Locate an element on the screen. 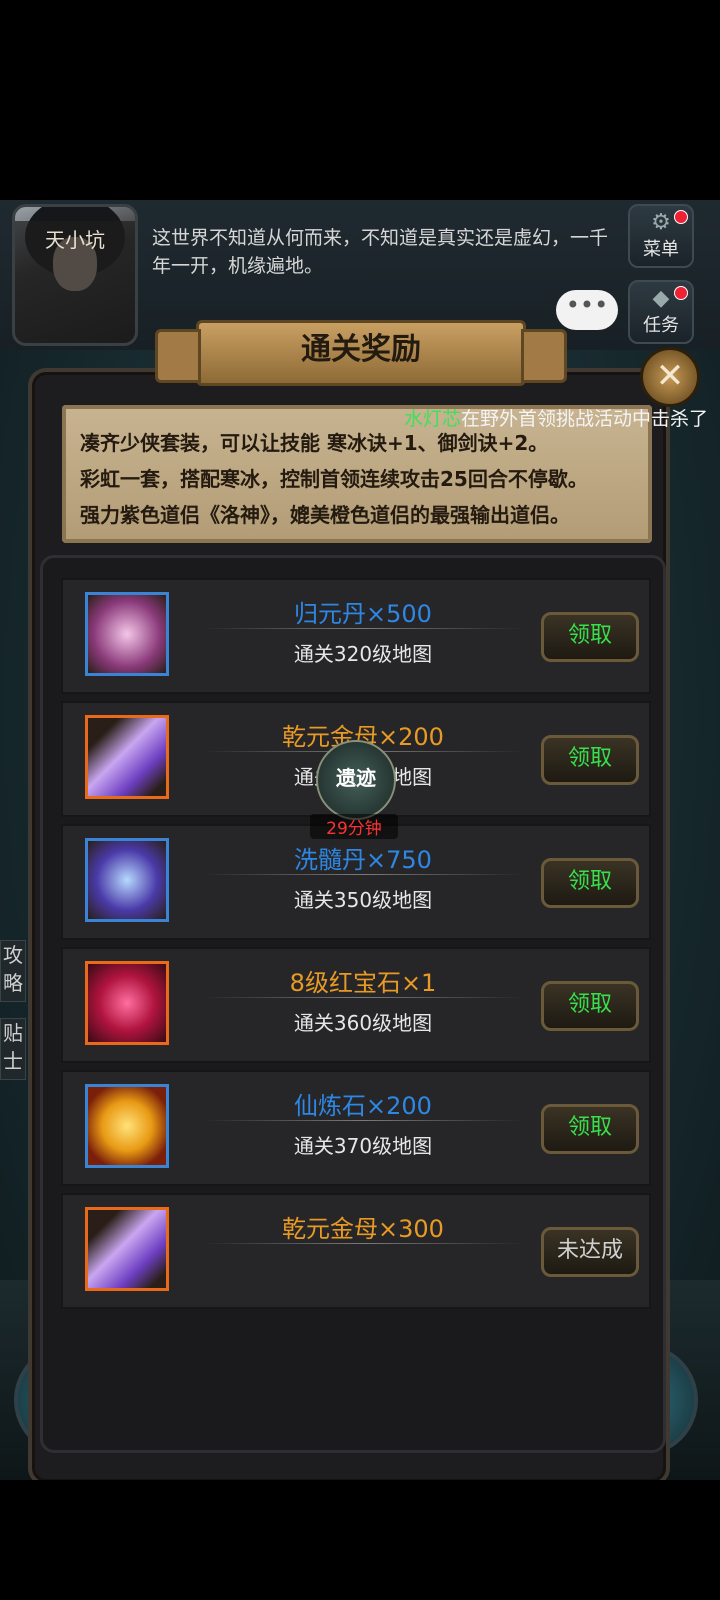 Image resolution: width=720 pixels, height=1600 pixels. chat-bubble-button: ••• is located at coordinates (587, 310).